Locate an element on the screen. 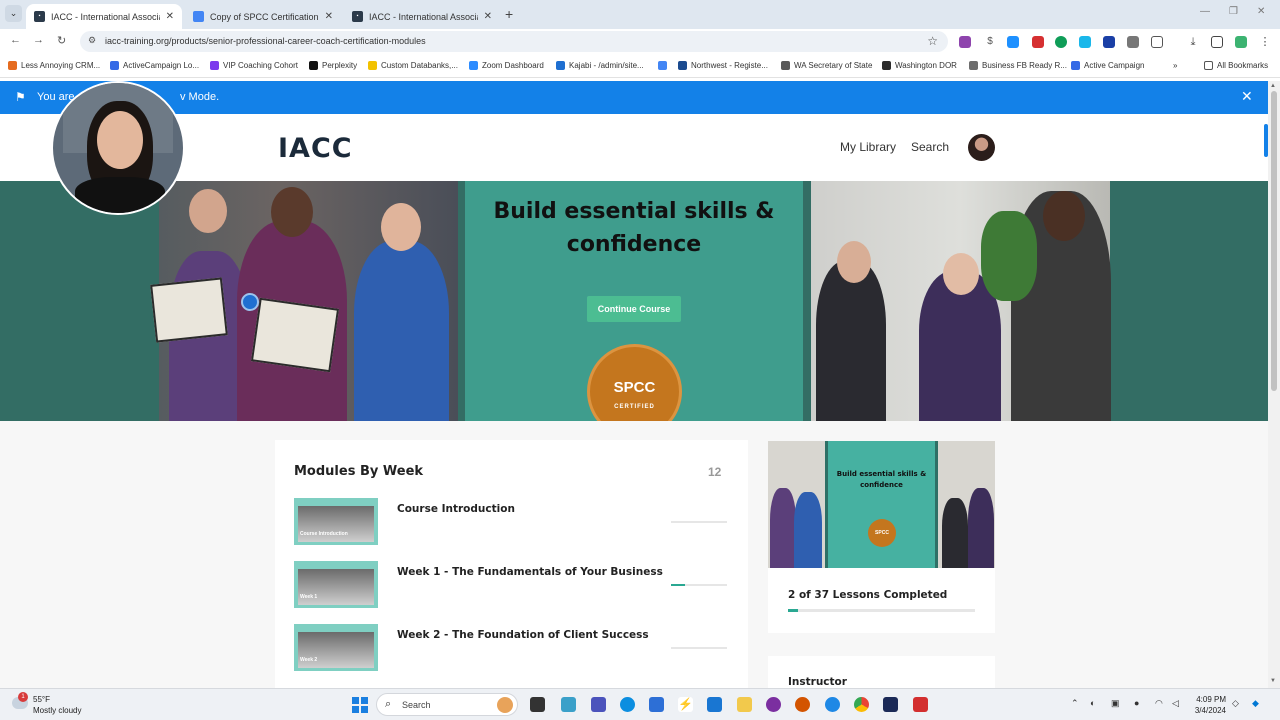 The width and height of the screenshot is (1280, 720). google-bookmark is located at coordinates (664, 65).